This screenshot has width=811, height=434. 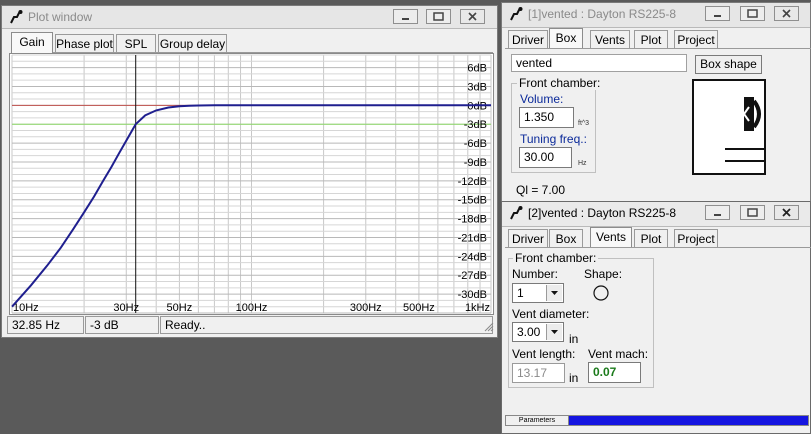 What do you see at coordinates (582, 163) in the screenshot?
I see `tuning-unit: Hz` at bounding box center [582, 163].